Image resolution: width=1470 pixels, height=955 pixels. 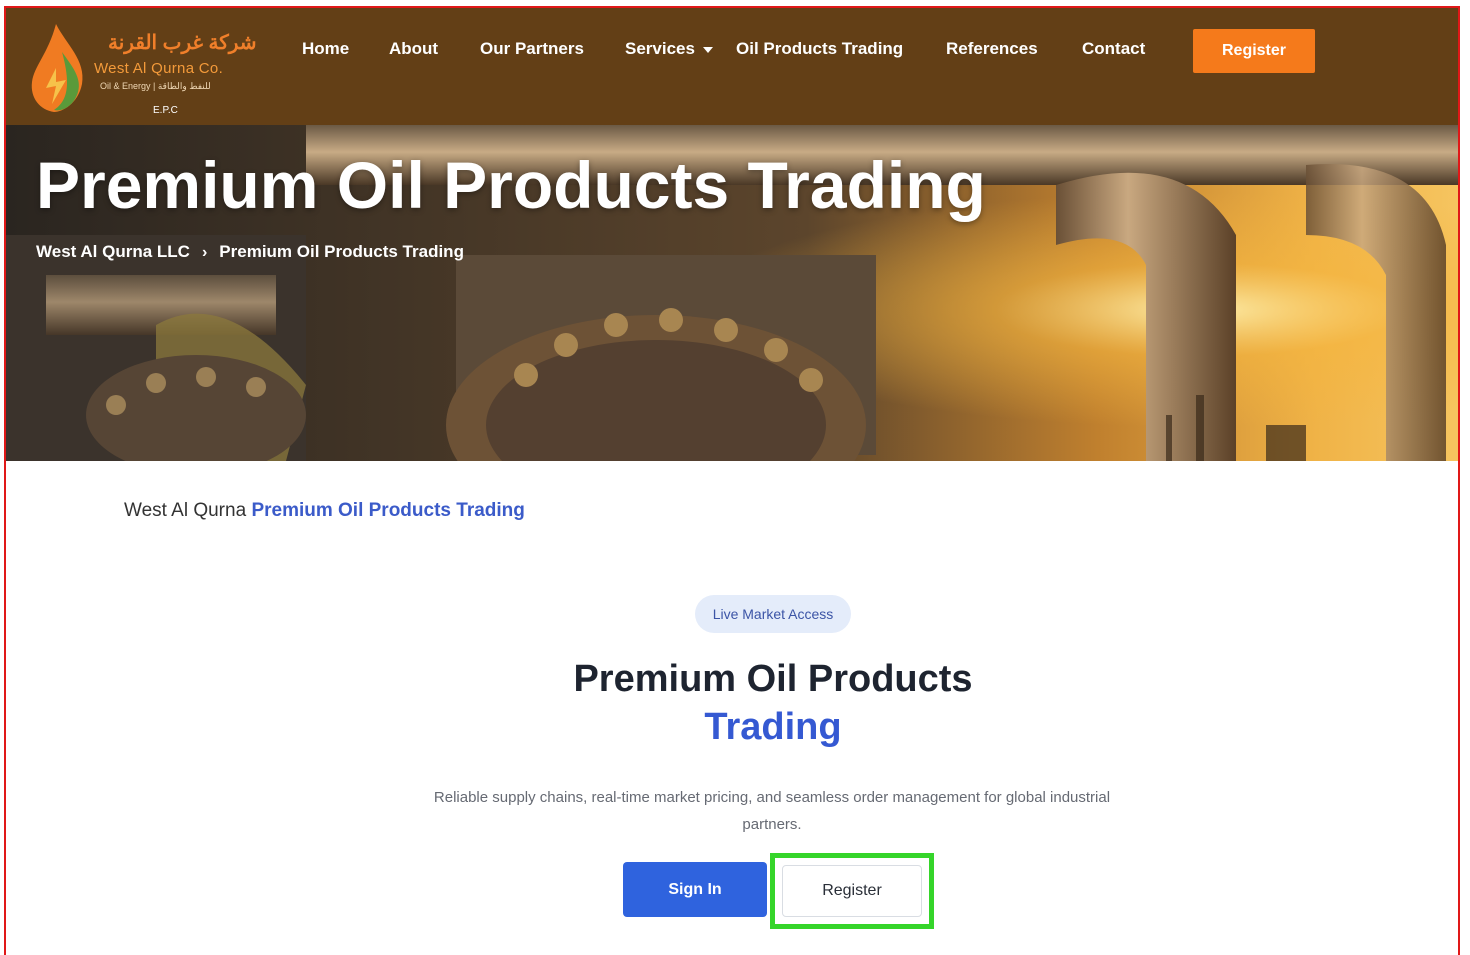 What do you see at coordinates (159, 68) in the screenshot?
I see `brand-english-name: West Al Qurna Co.` at bounding box center [159, 68].